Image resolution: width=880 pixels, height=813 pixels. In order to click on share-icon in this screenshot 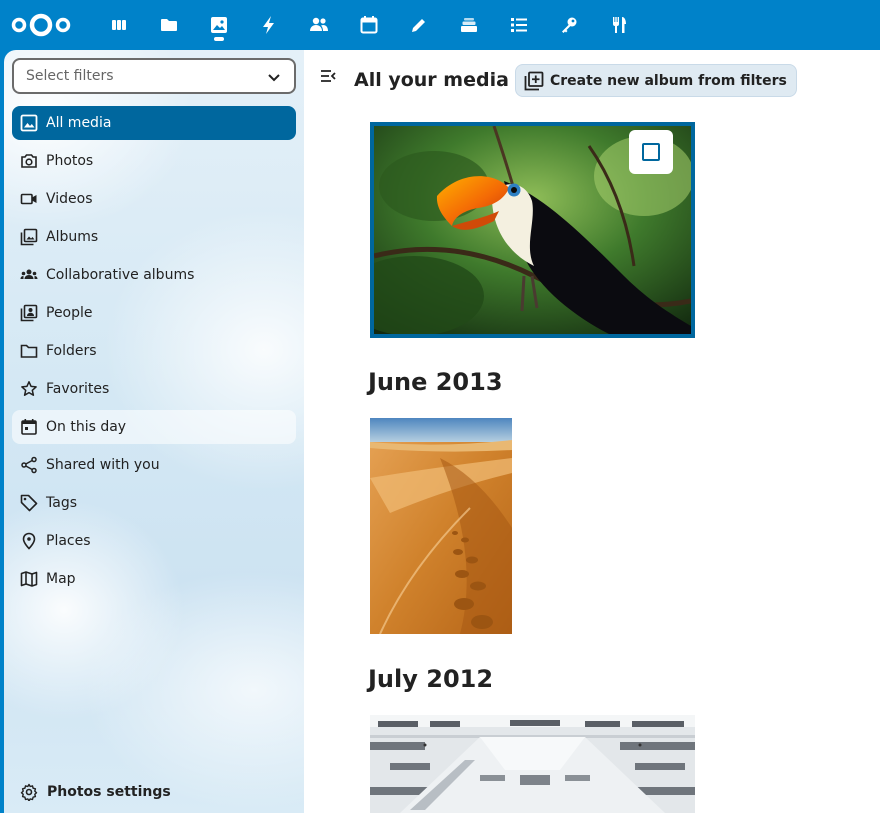, I will do `click(29, 465)`.